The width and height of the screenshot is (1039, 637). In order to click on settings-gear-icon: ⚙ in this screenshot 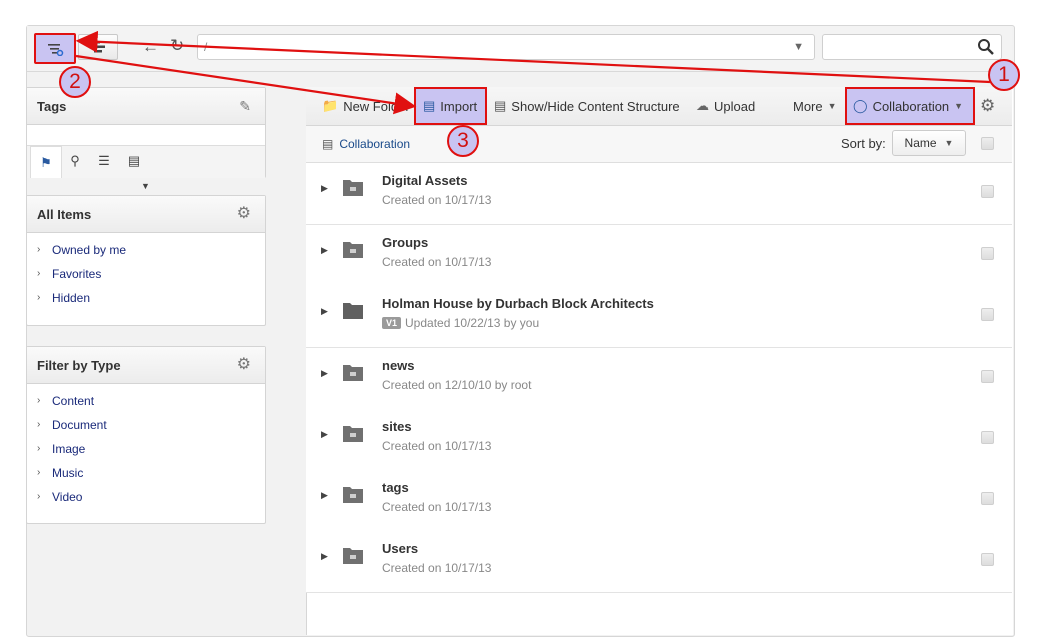, I will do `click(987, 106)`.